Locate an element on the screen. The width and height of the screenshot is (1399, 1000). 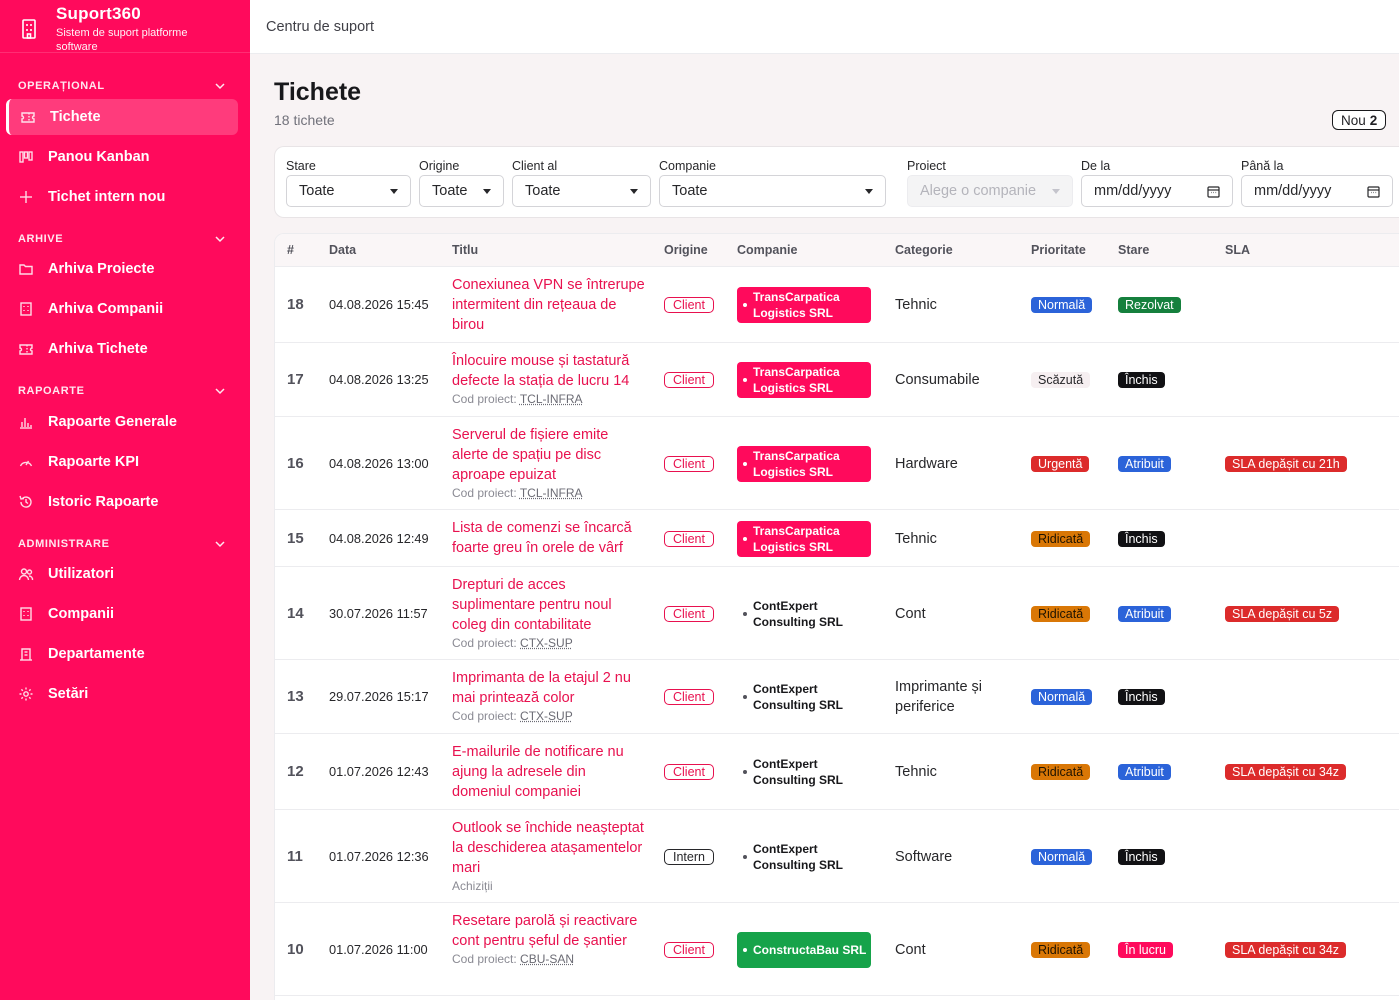
status-badge: Închis is located at coordinates (1141, 380).